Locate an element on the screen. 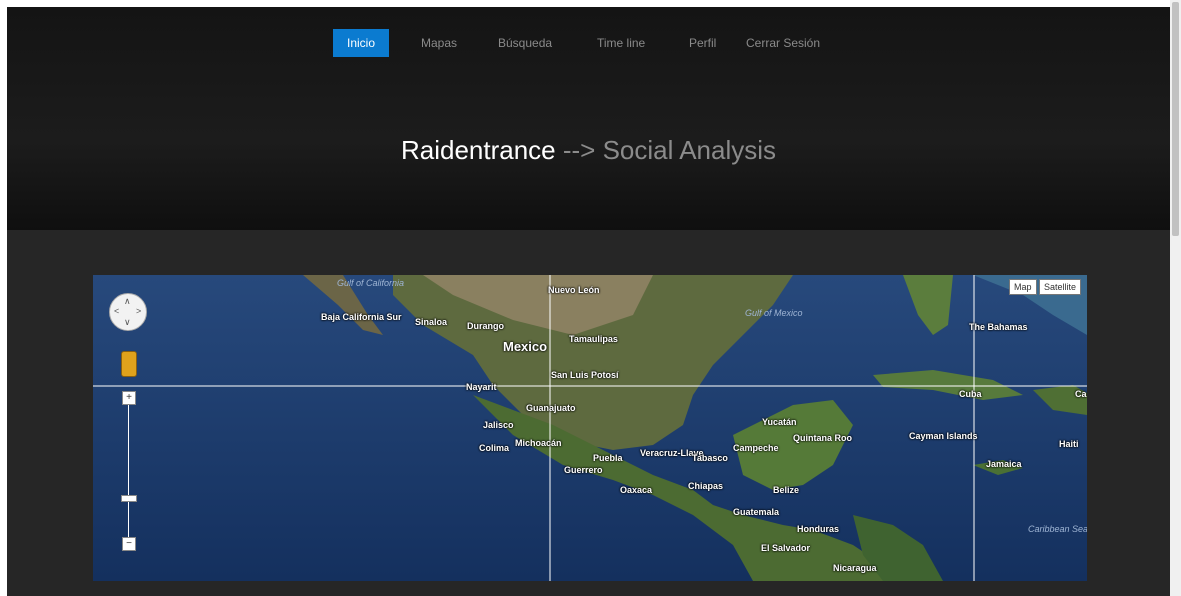 This screenshot has width=1181, height=596. nav-cerrar-sesion: Cerrar Sesión is located at coordinates (783, 43).